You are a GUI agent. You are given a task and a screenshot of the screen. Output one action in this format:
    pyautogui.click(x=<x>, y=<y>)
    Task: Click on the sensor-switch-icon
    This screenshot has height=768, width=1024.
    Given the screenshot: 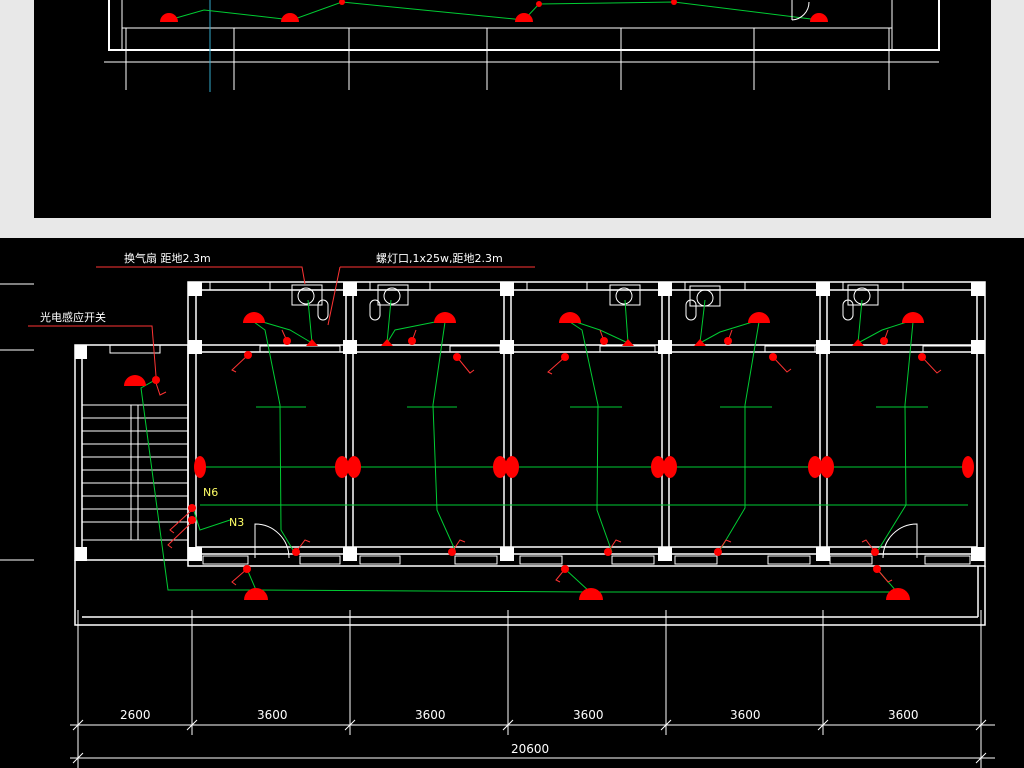 What is the action you would take?
    pyautogui.click(x=156, y=380)
    